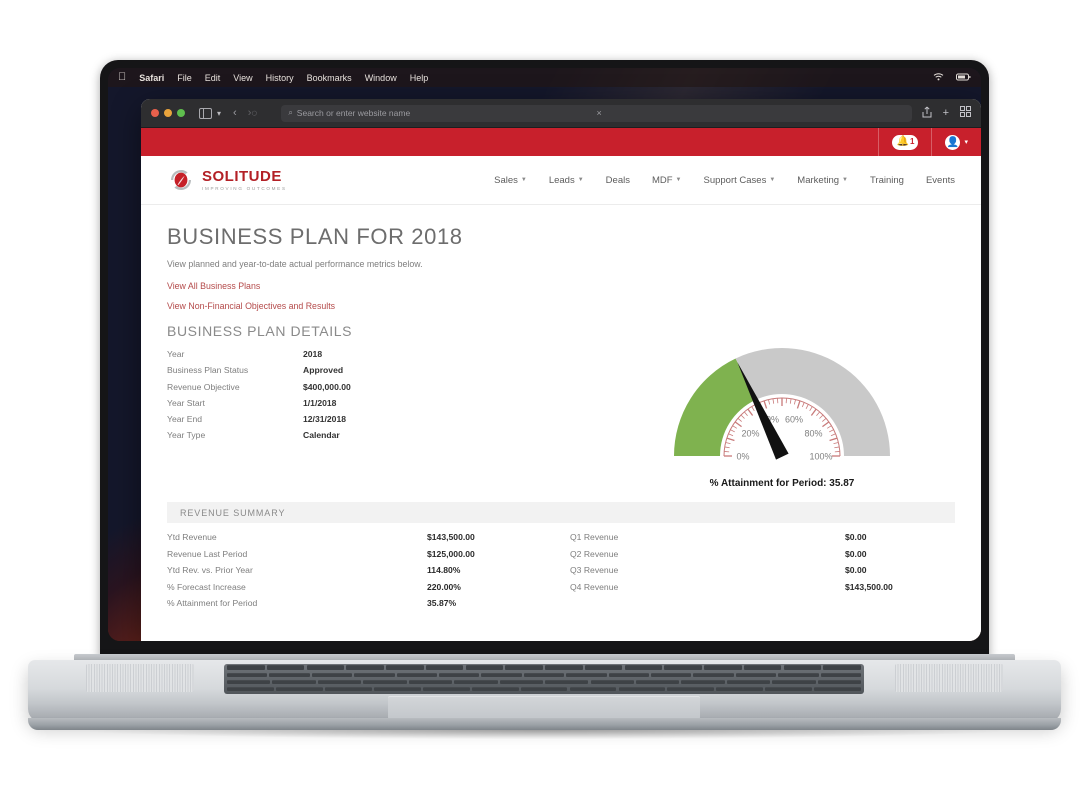 This screenshot has width=1089, height=805. Describe the element at coordinates (594, 570) in the screenshot. I see `row-label: Q3 Revenue` at that location.